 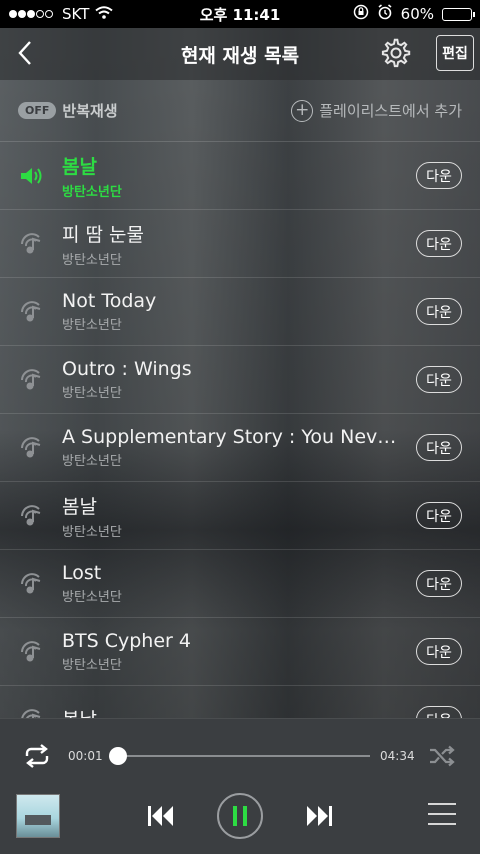 What do you see at coordinates (240, 702) in the screenshot?
I see `track-row: 봄날 다운` at bounding box center [240, 702].